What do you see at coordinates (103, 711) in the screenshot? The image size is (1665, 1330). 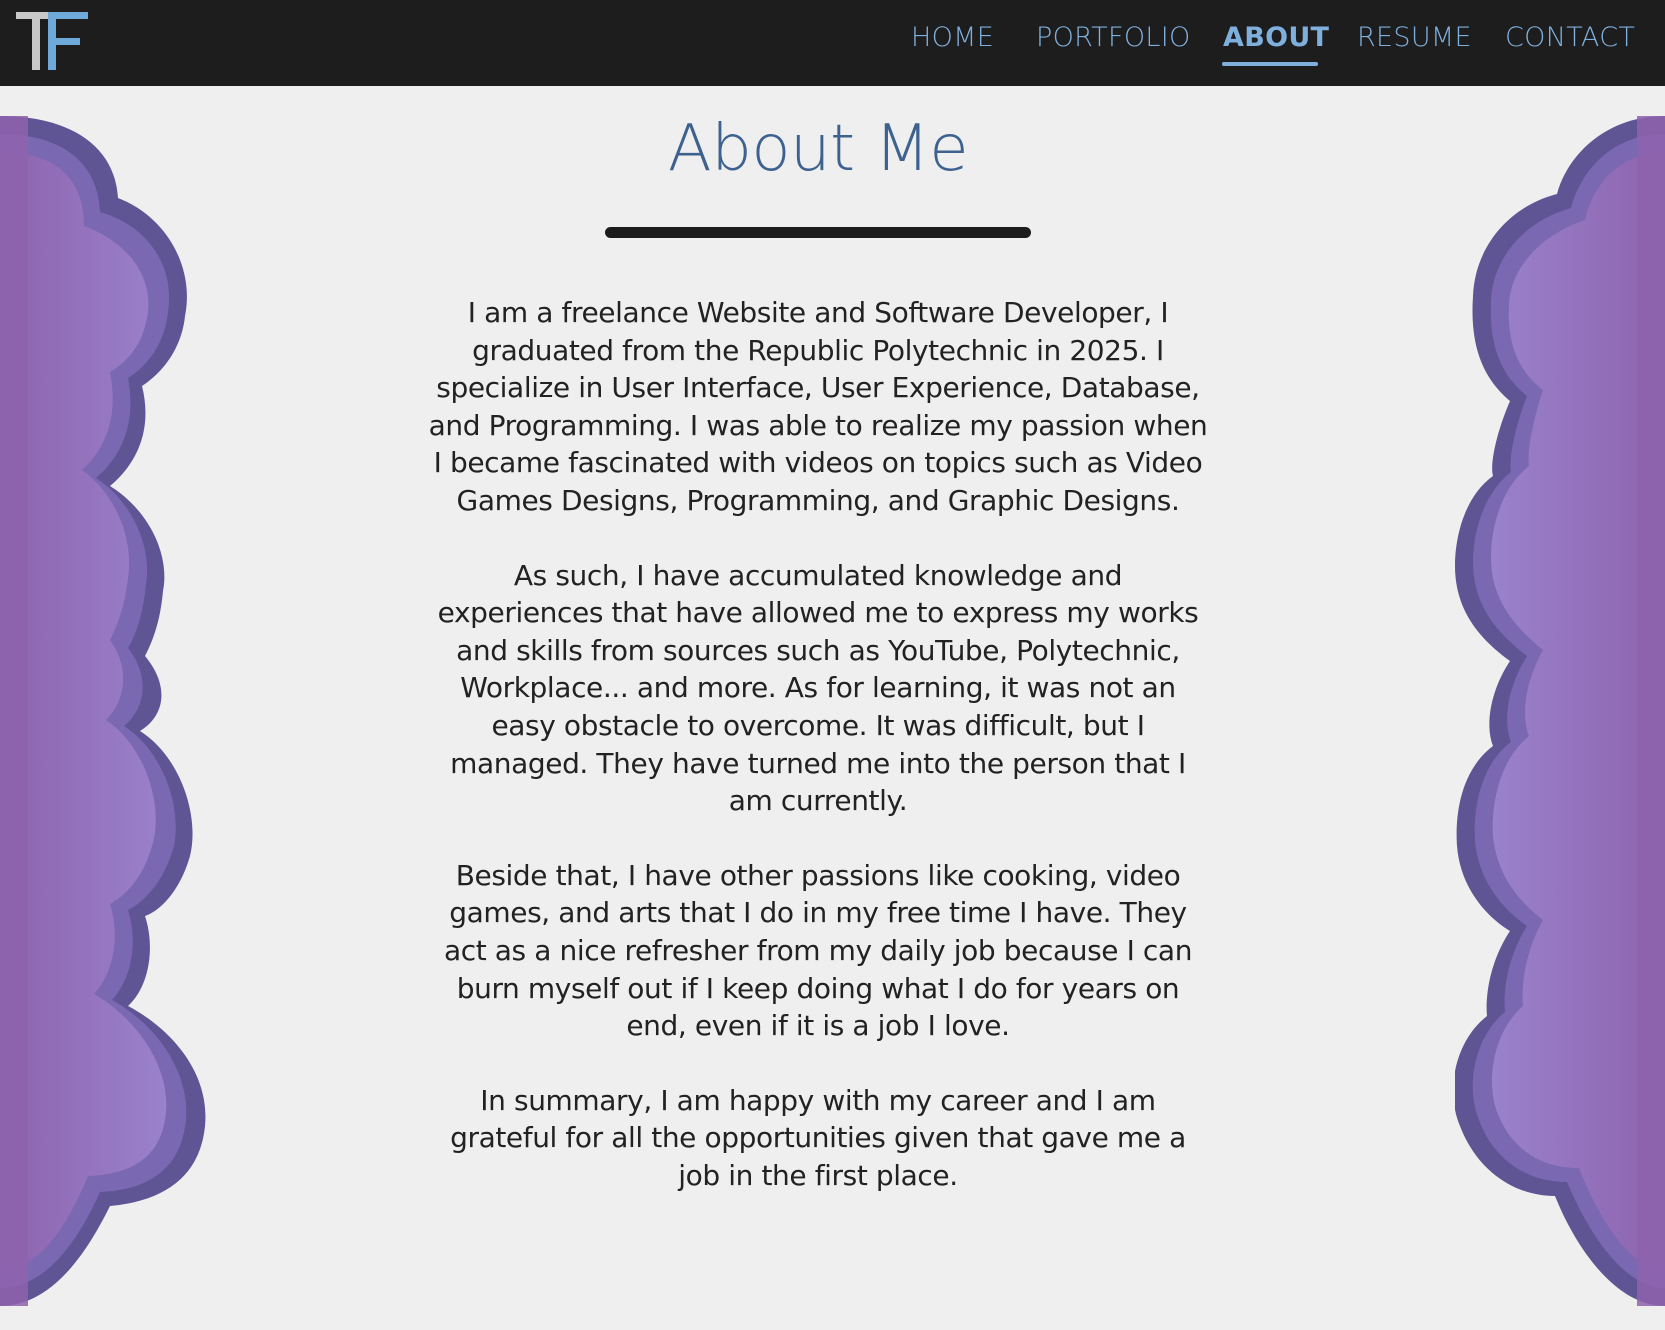 I see `left-cloud-decoration` at bounding box center [103, 711].